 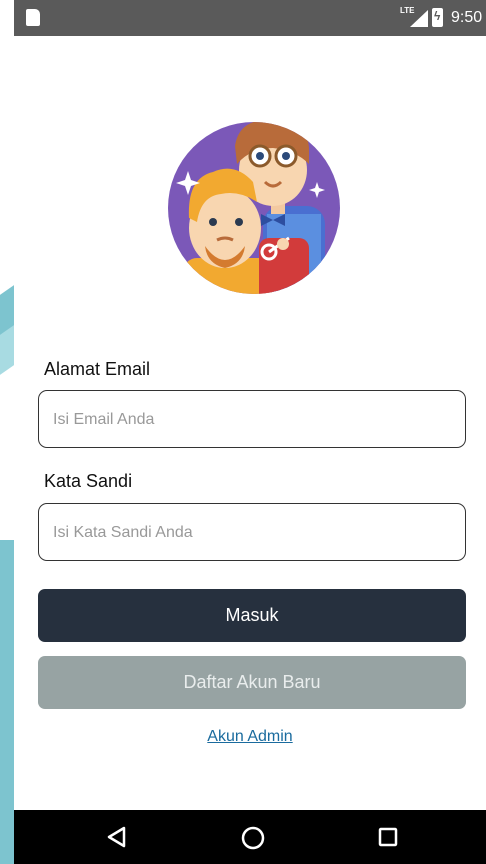 I want to click on navigation-bar, so click(x=250, y=837).